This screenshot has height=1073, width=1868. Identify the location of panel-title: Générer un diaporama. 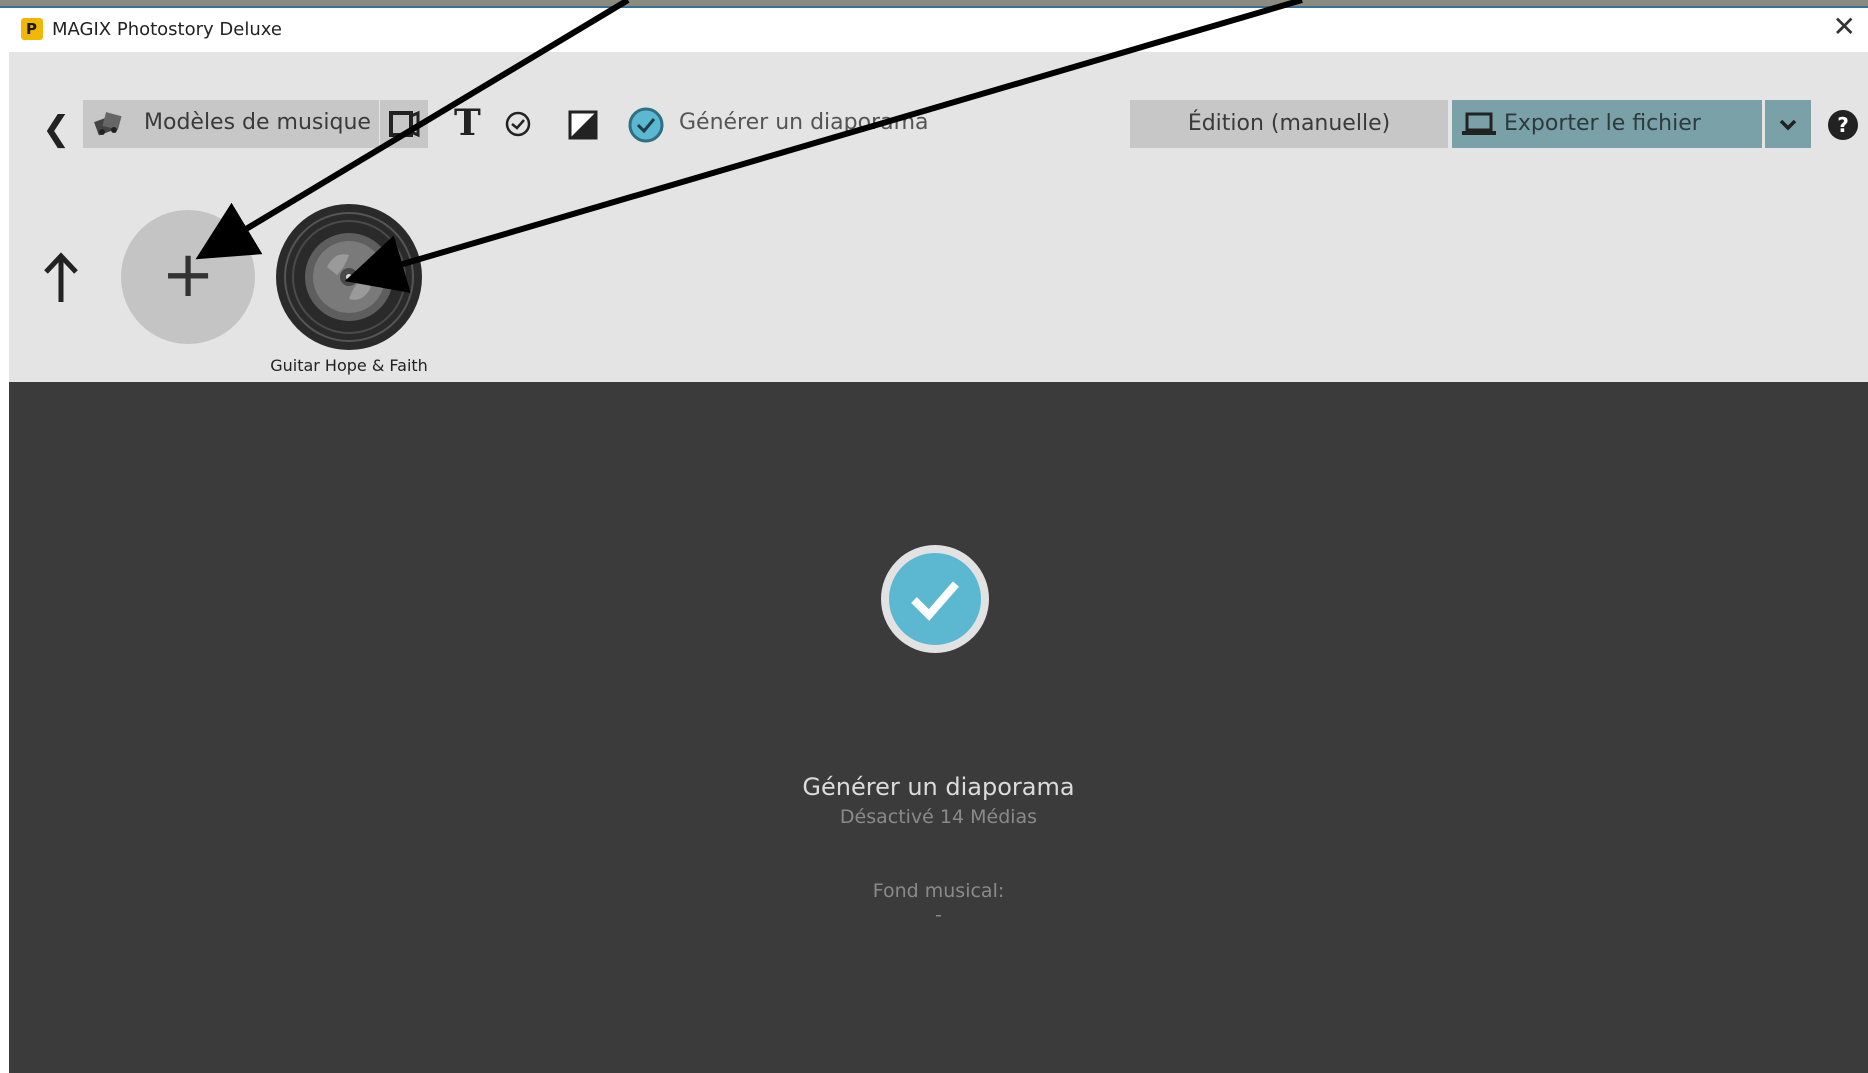
(938, 787).